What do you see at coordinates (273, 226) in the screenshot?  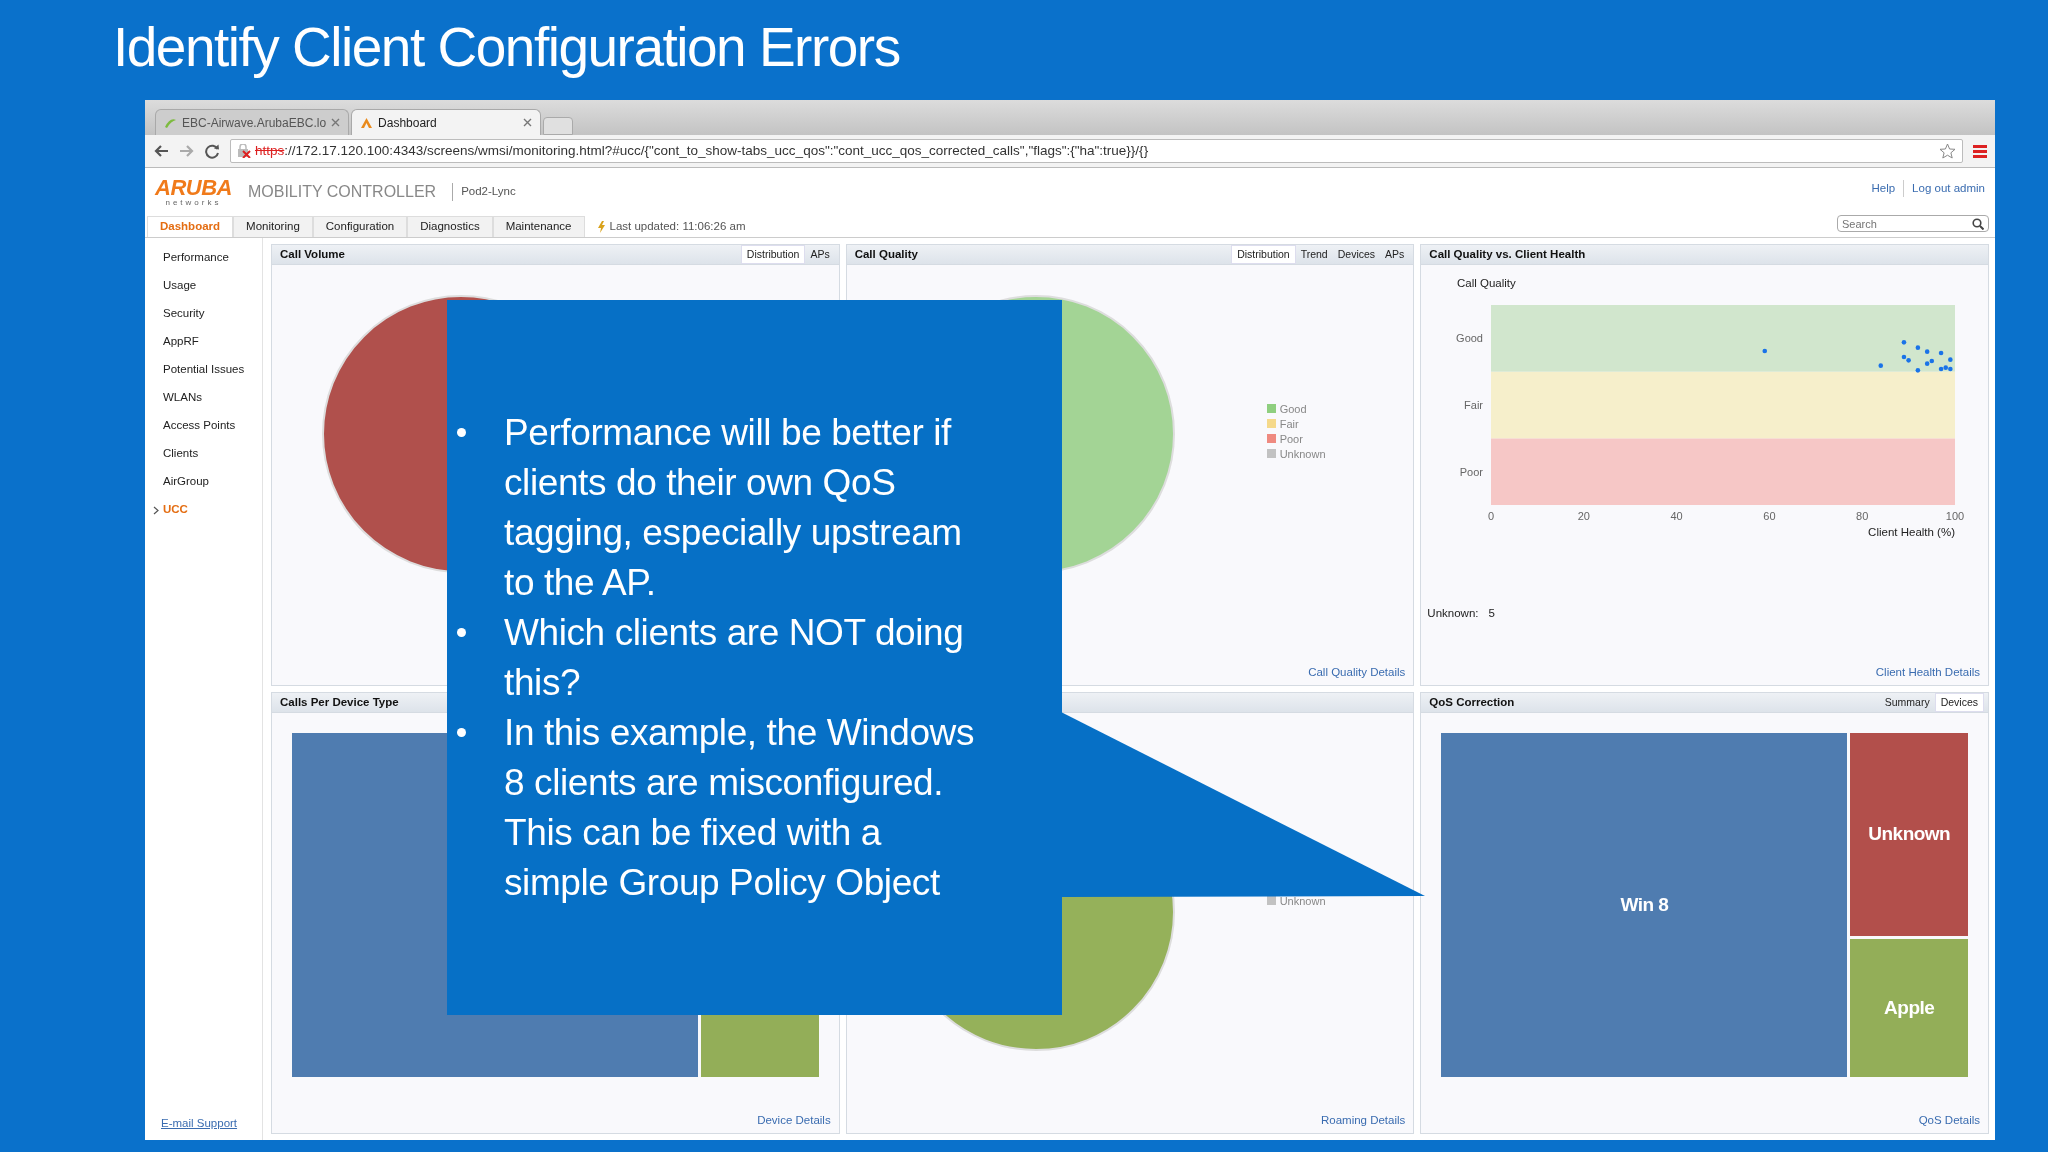 I see `nav-tab: Monitoring` at bounding box center [273, 226].